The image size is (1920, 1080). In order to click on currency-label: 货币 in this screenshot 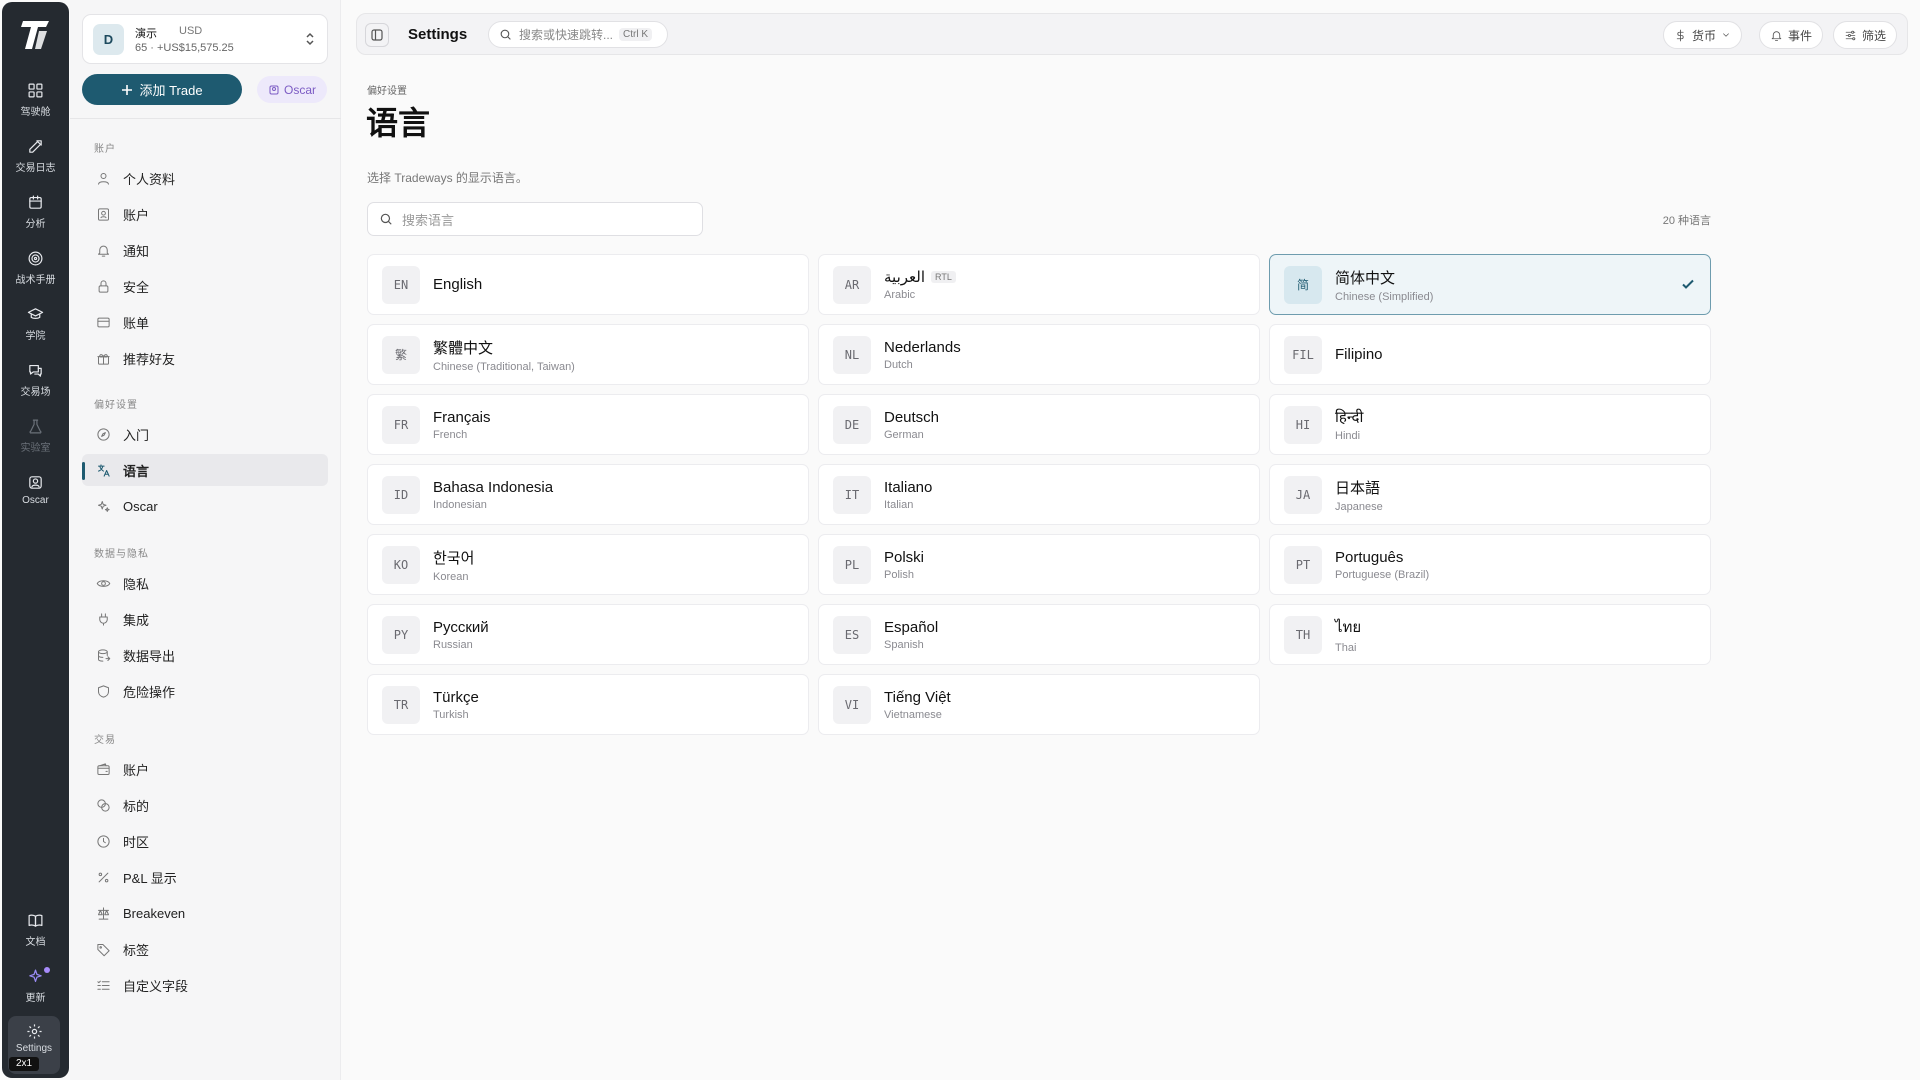, I will do `click(1704, 35)`.